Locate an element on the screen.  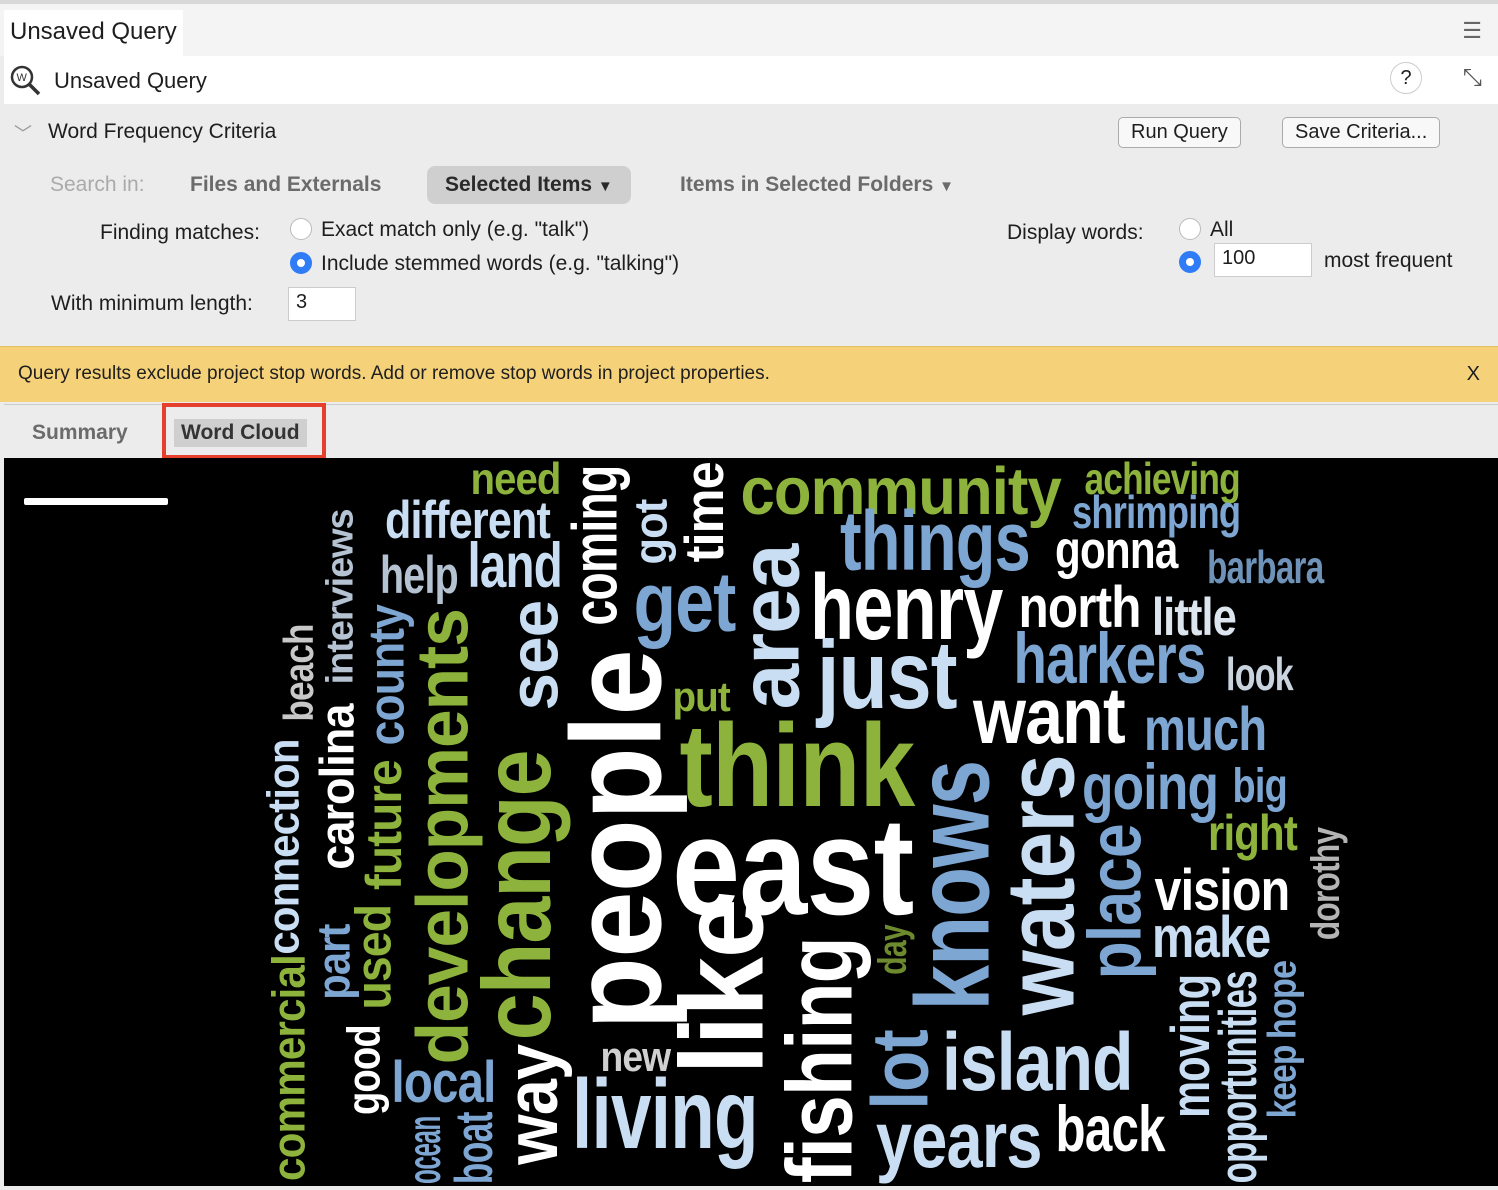
cloud-word-coming: coming is located at coordinates (595, 545).